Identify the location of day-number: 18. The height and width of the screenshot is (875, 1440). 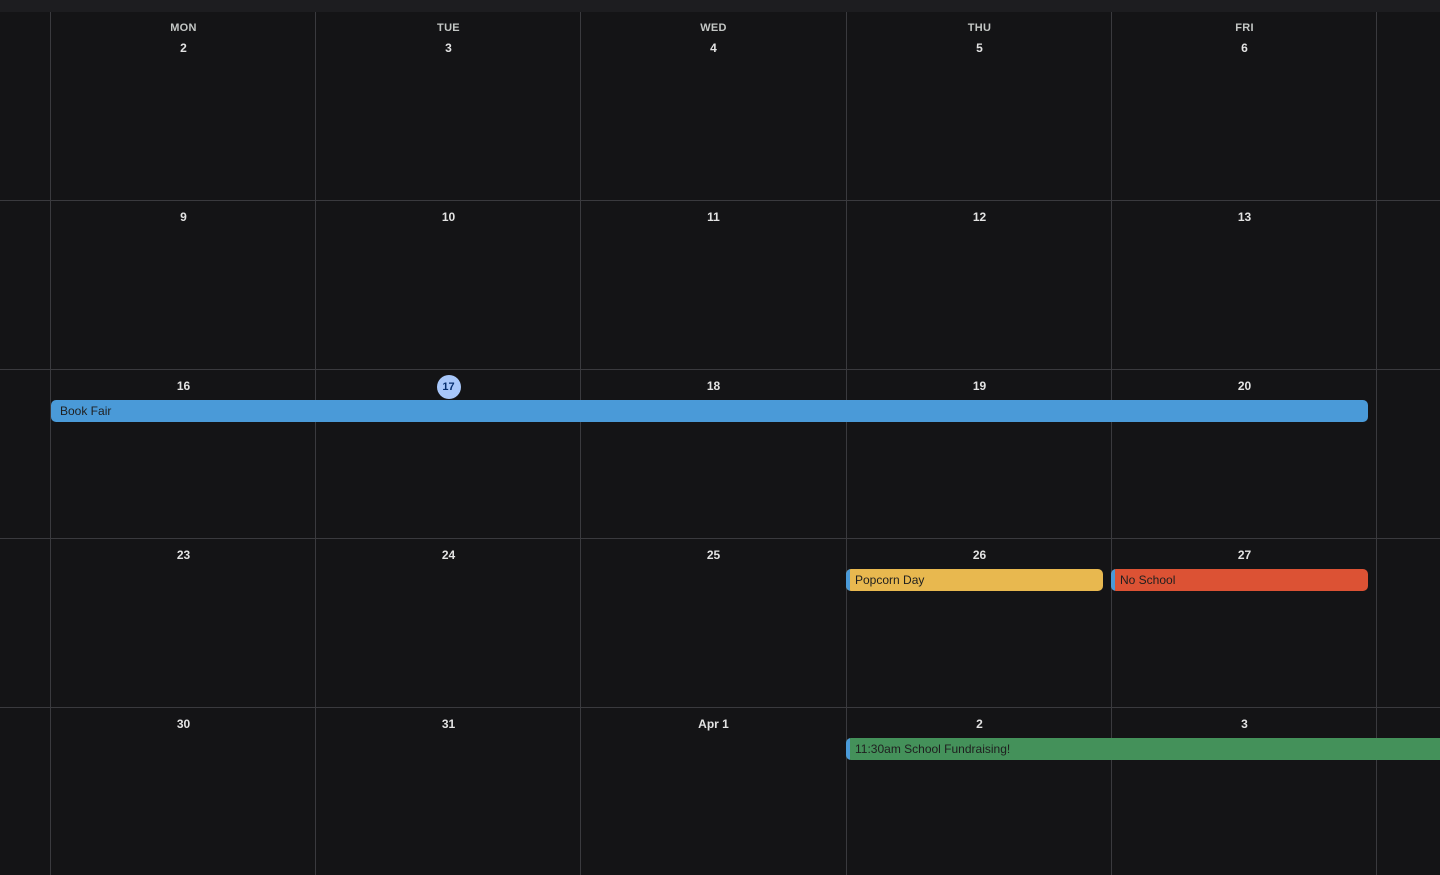
(713, 386).